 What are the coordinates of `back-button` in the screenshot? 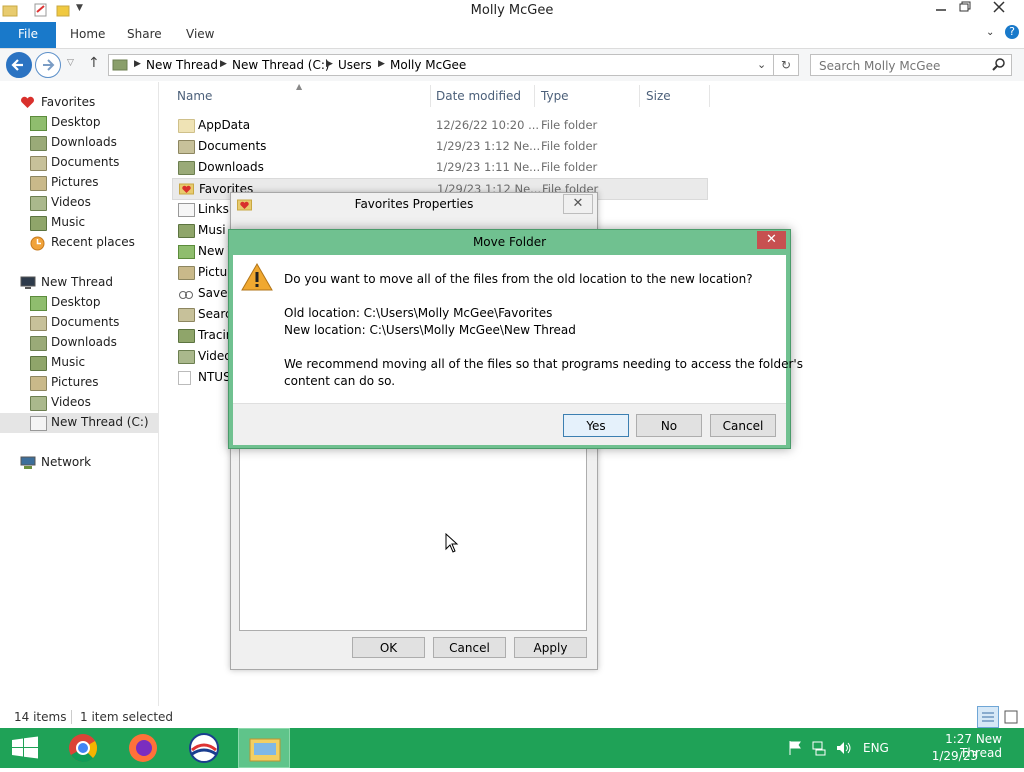 It's located at (19, 65).